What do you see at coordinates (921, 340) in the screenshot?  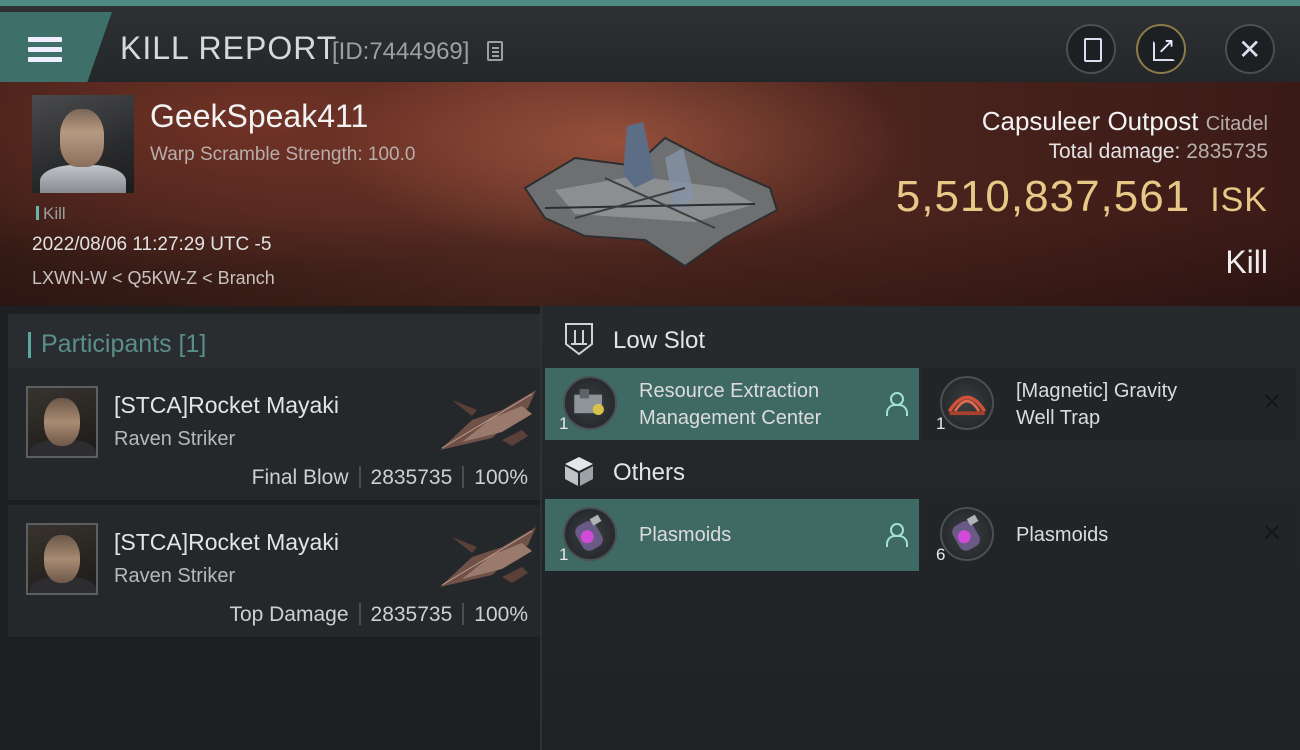 I see `low-slot-section: Low Slot` at bounding box center [921, 340].